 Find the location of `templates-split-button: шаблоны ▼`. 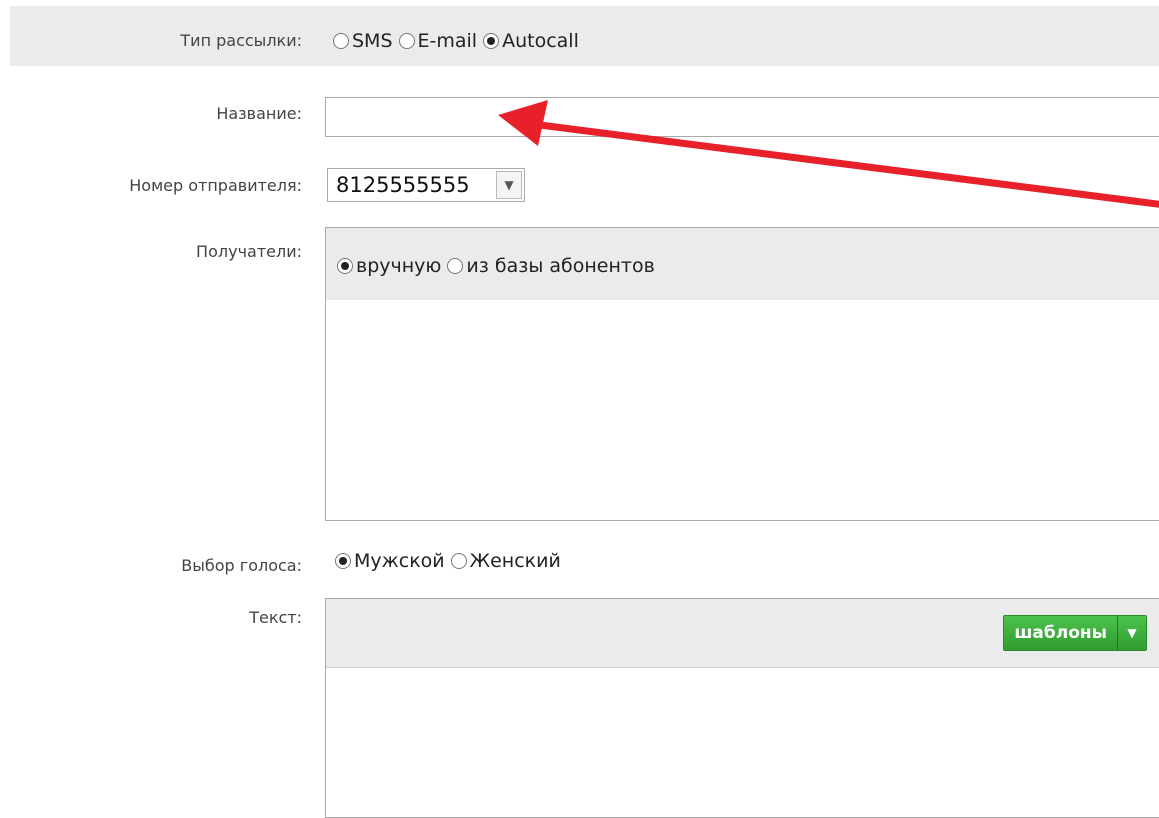

templates-split-button: шаблоны ▼ is located at coordinates (1075, 633).